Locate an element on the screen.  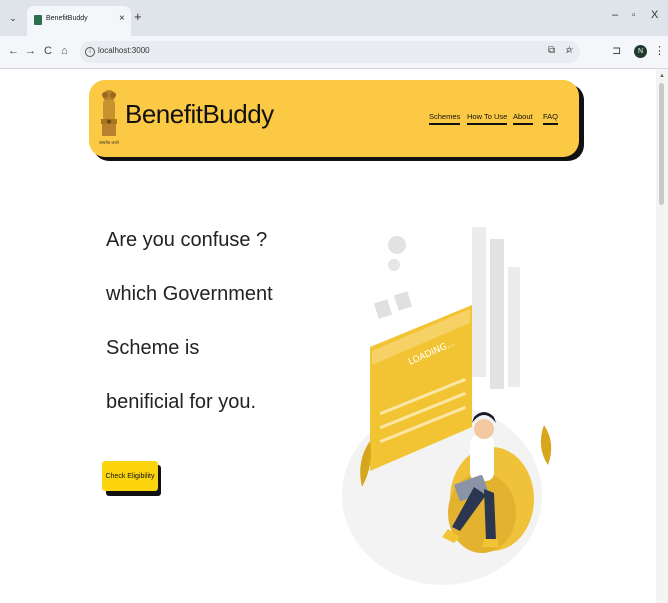
zoom-icon: ⌕ is located at coordinates (569, 50).